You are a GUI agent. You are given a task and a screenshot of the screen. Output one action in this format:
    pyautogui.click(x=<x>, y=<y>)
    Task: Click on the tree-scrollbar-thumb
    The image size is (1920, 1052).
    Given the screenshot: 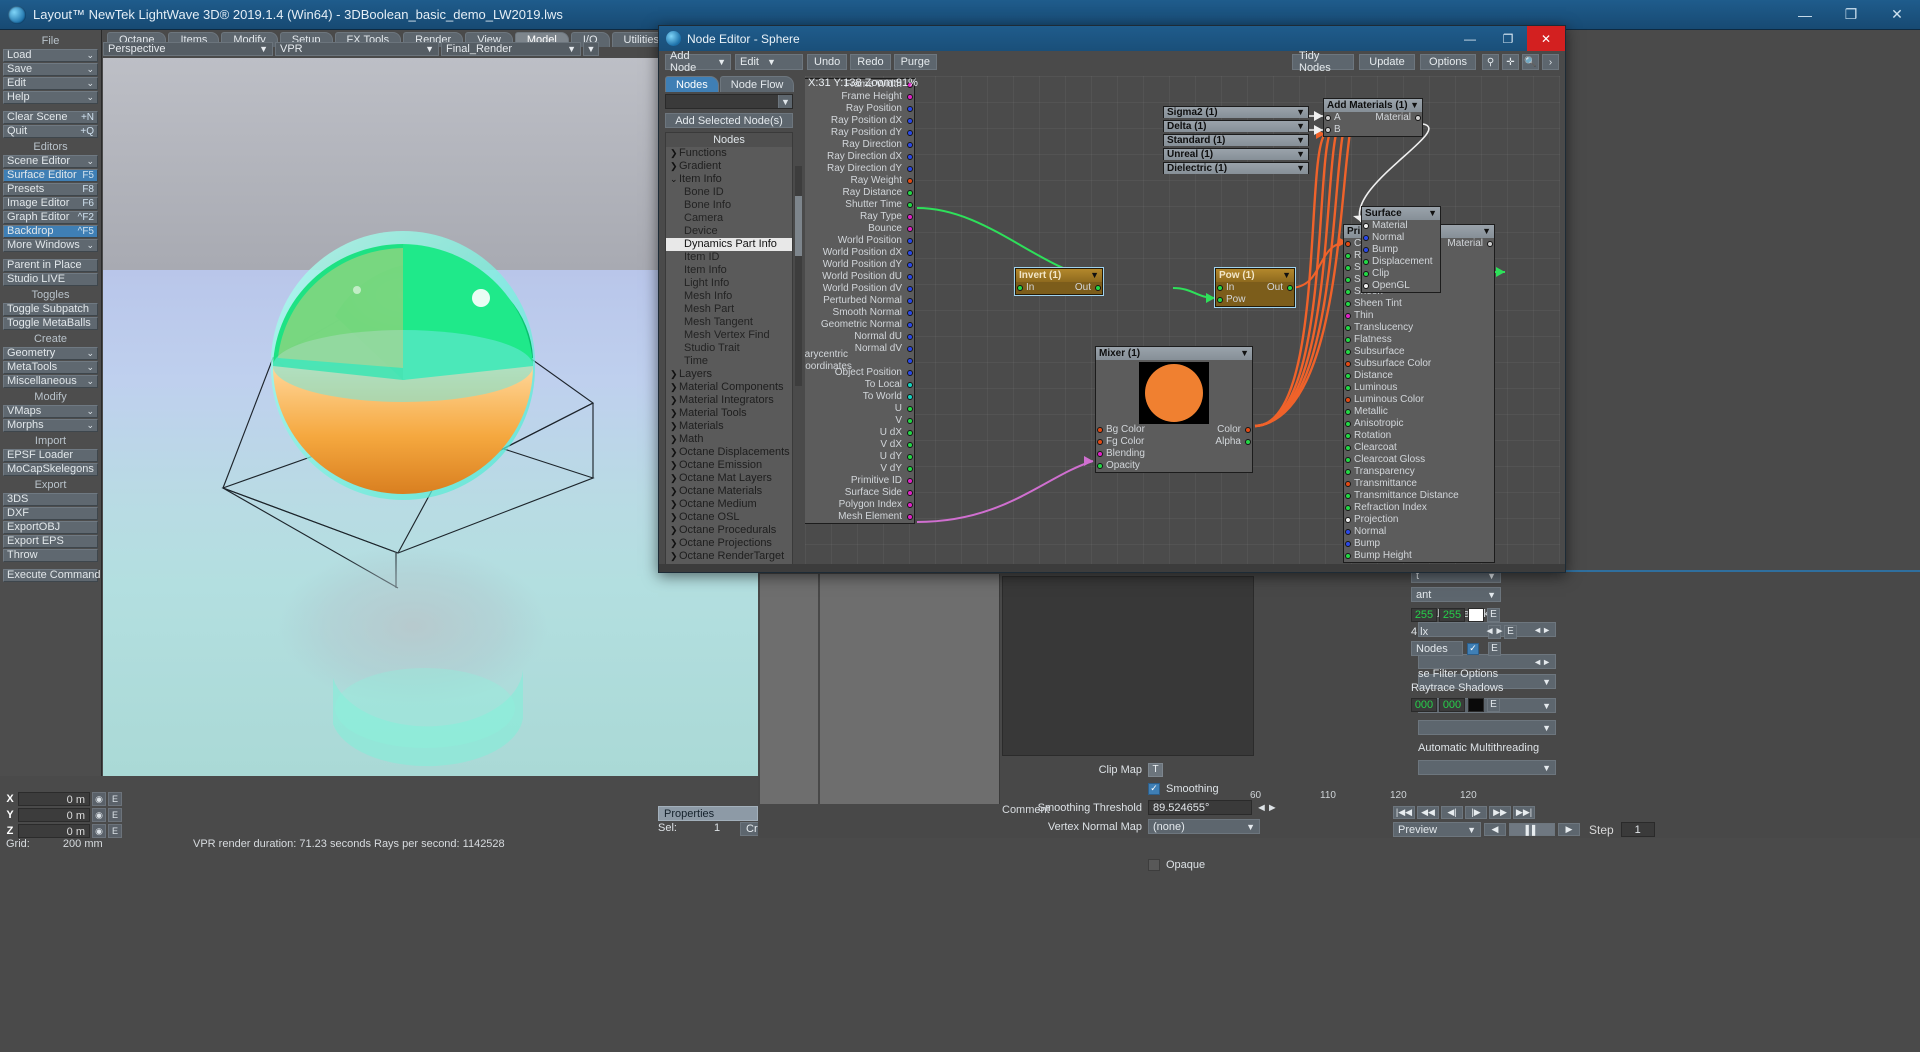 What is the action you would take?
    pyautogui.click(x=798, y=226)
    